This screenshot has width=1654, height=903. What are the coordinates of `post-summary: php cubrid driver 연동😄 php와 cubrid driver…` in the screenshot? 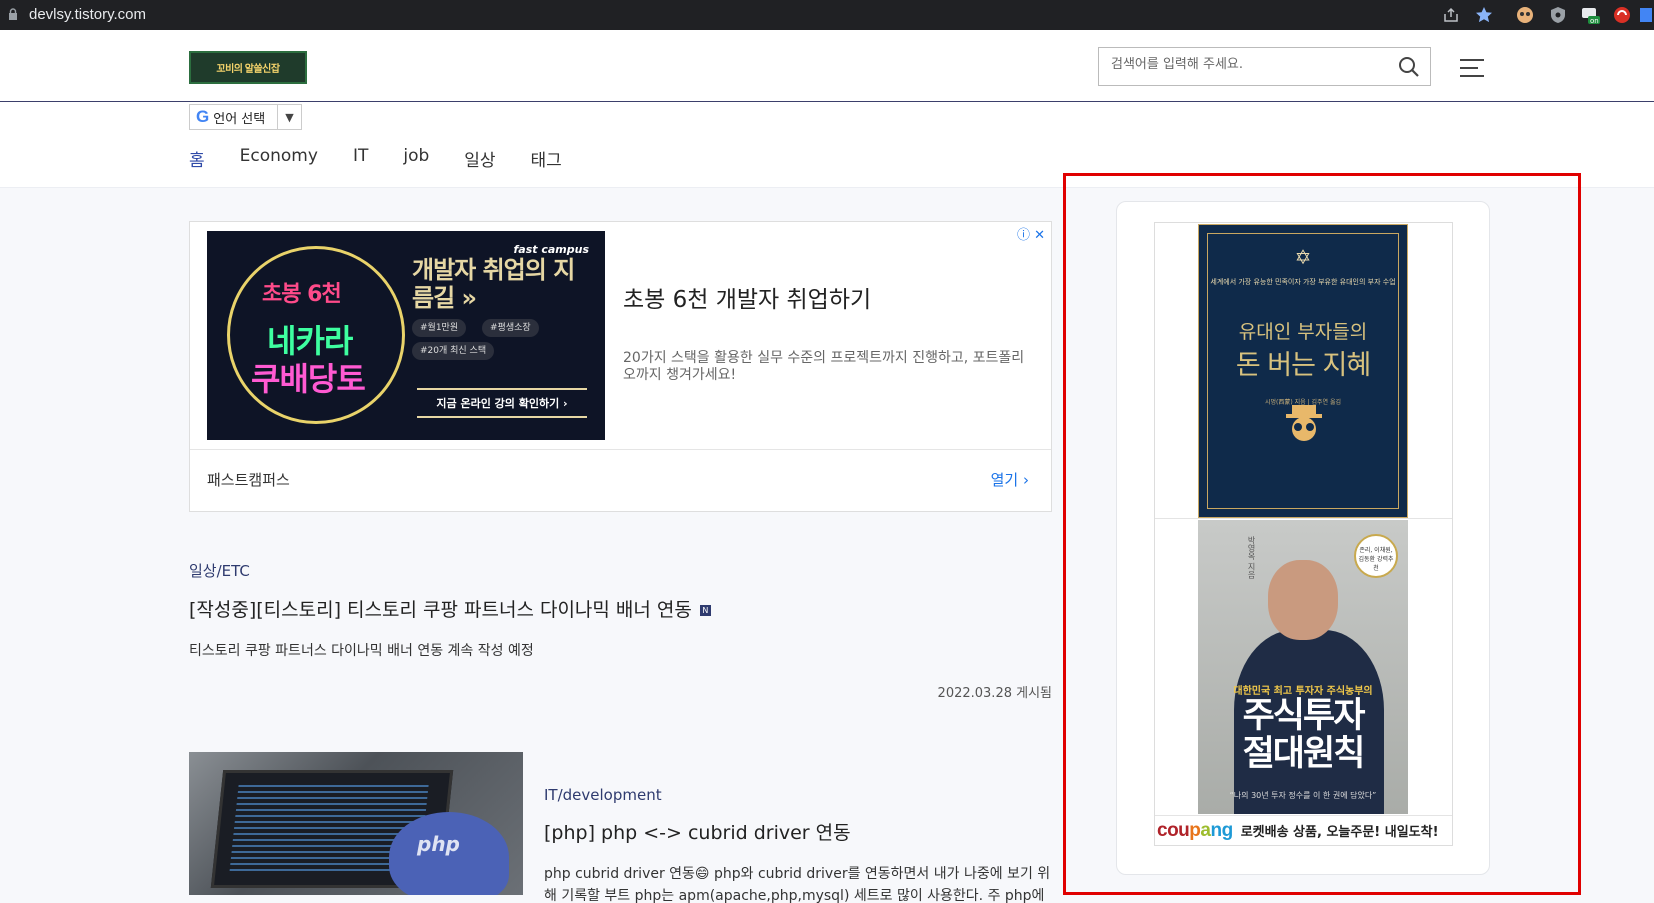 It's located at (798, 883).